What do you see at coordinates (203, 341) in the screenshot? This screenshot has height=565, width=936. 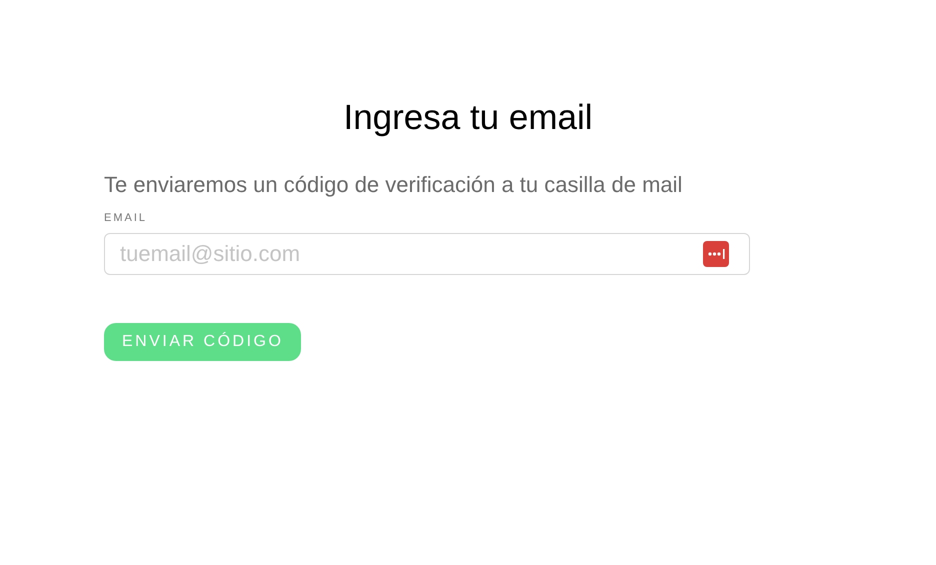 I see `send-code-button: ENVIAR CÓDIGO` at bounding box center [203, 341].